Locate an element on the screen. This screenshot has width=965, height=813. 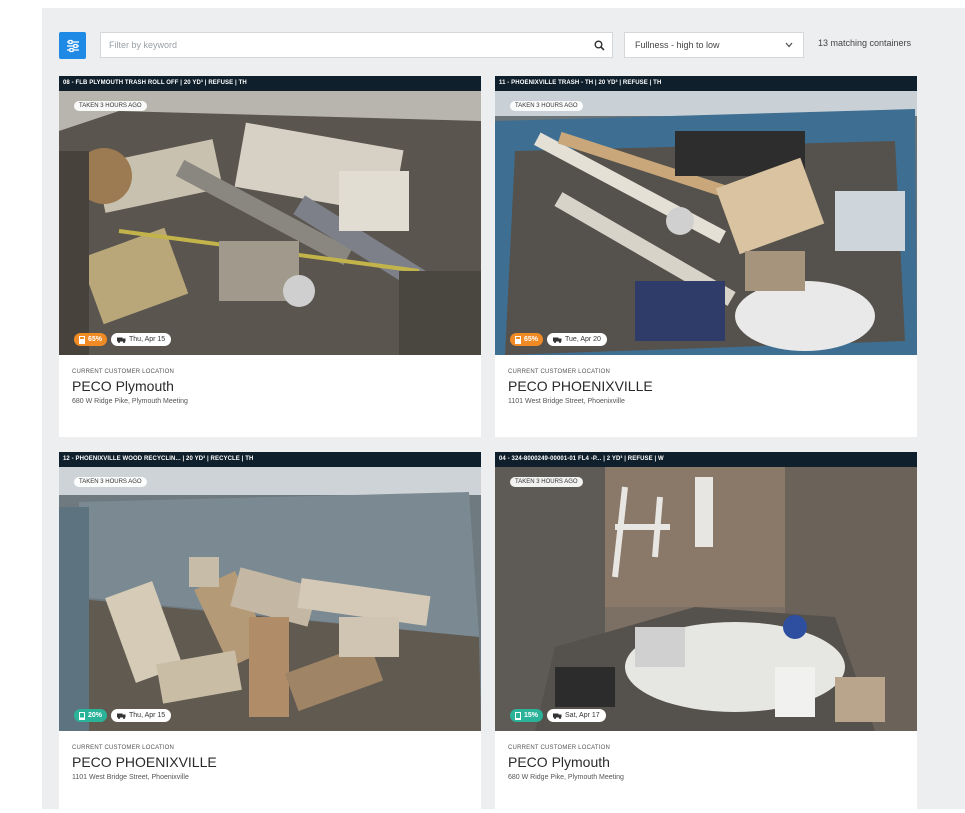
container-photo: TAKEN 3 HOURS AGO 15% Sat, Apr 17 is located at coordinates (706, 599).